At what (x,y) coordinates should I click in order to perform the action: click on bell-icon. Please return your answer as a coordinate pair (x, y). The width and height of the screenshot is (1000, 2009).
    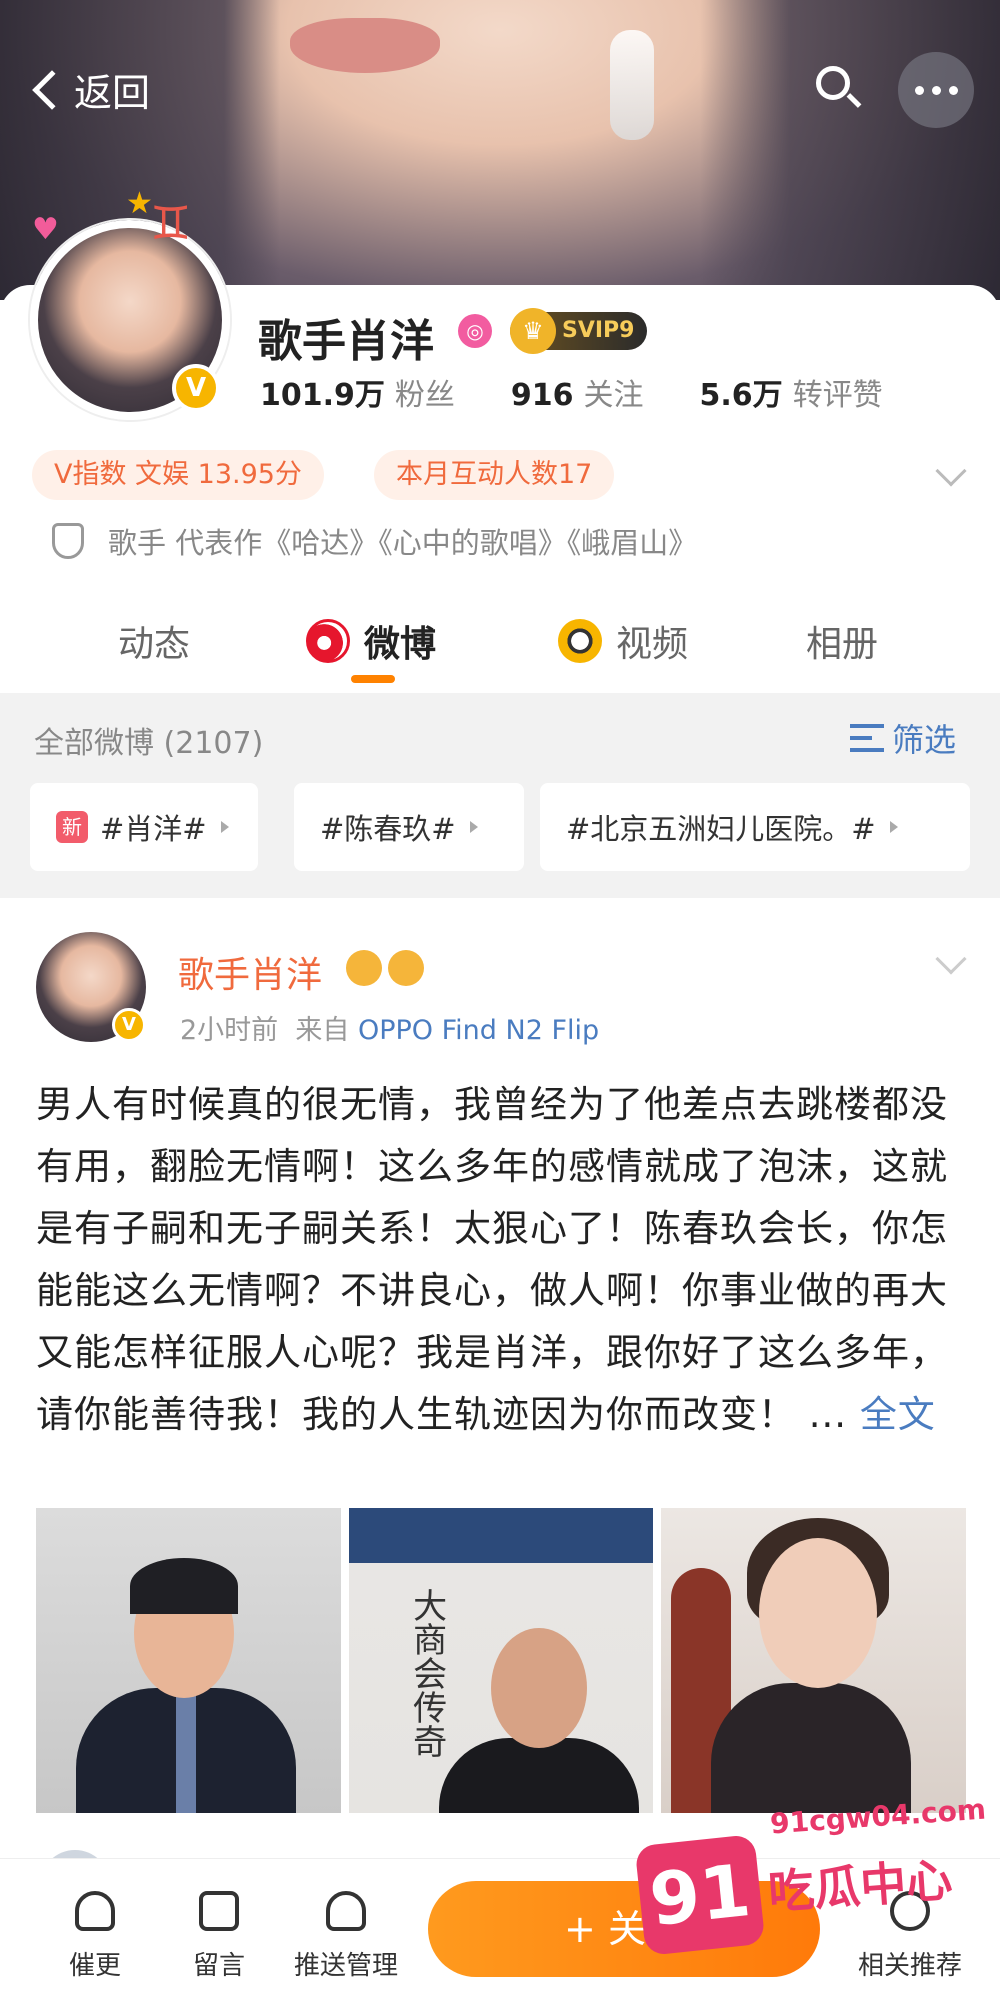
    Looking at the image, I should click on (95, 1911).